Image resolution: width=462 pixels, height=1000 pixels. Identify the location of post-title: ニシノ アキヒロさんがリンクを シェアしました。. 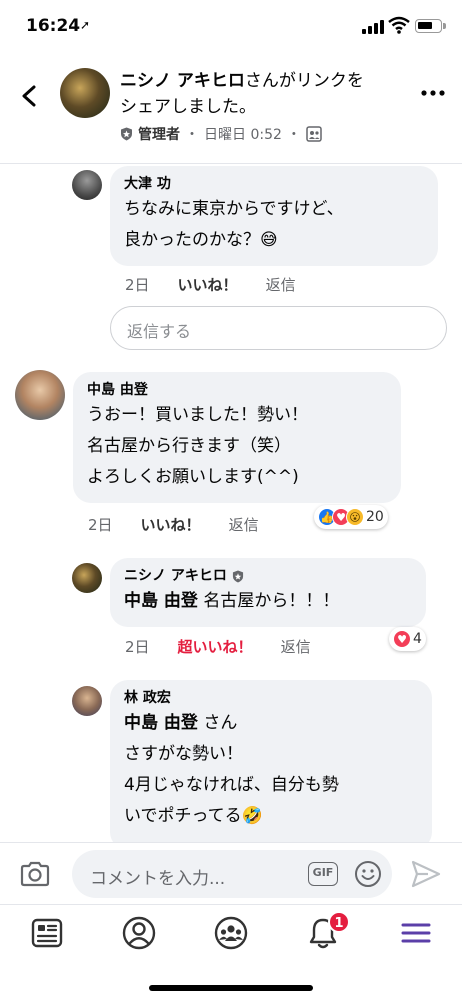
(265, 94).